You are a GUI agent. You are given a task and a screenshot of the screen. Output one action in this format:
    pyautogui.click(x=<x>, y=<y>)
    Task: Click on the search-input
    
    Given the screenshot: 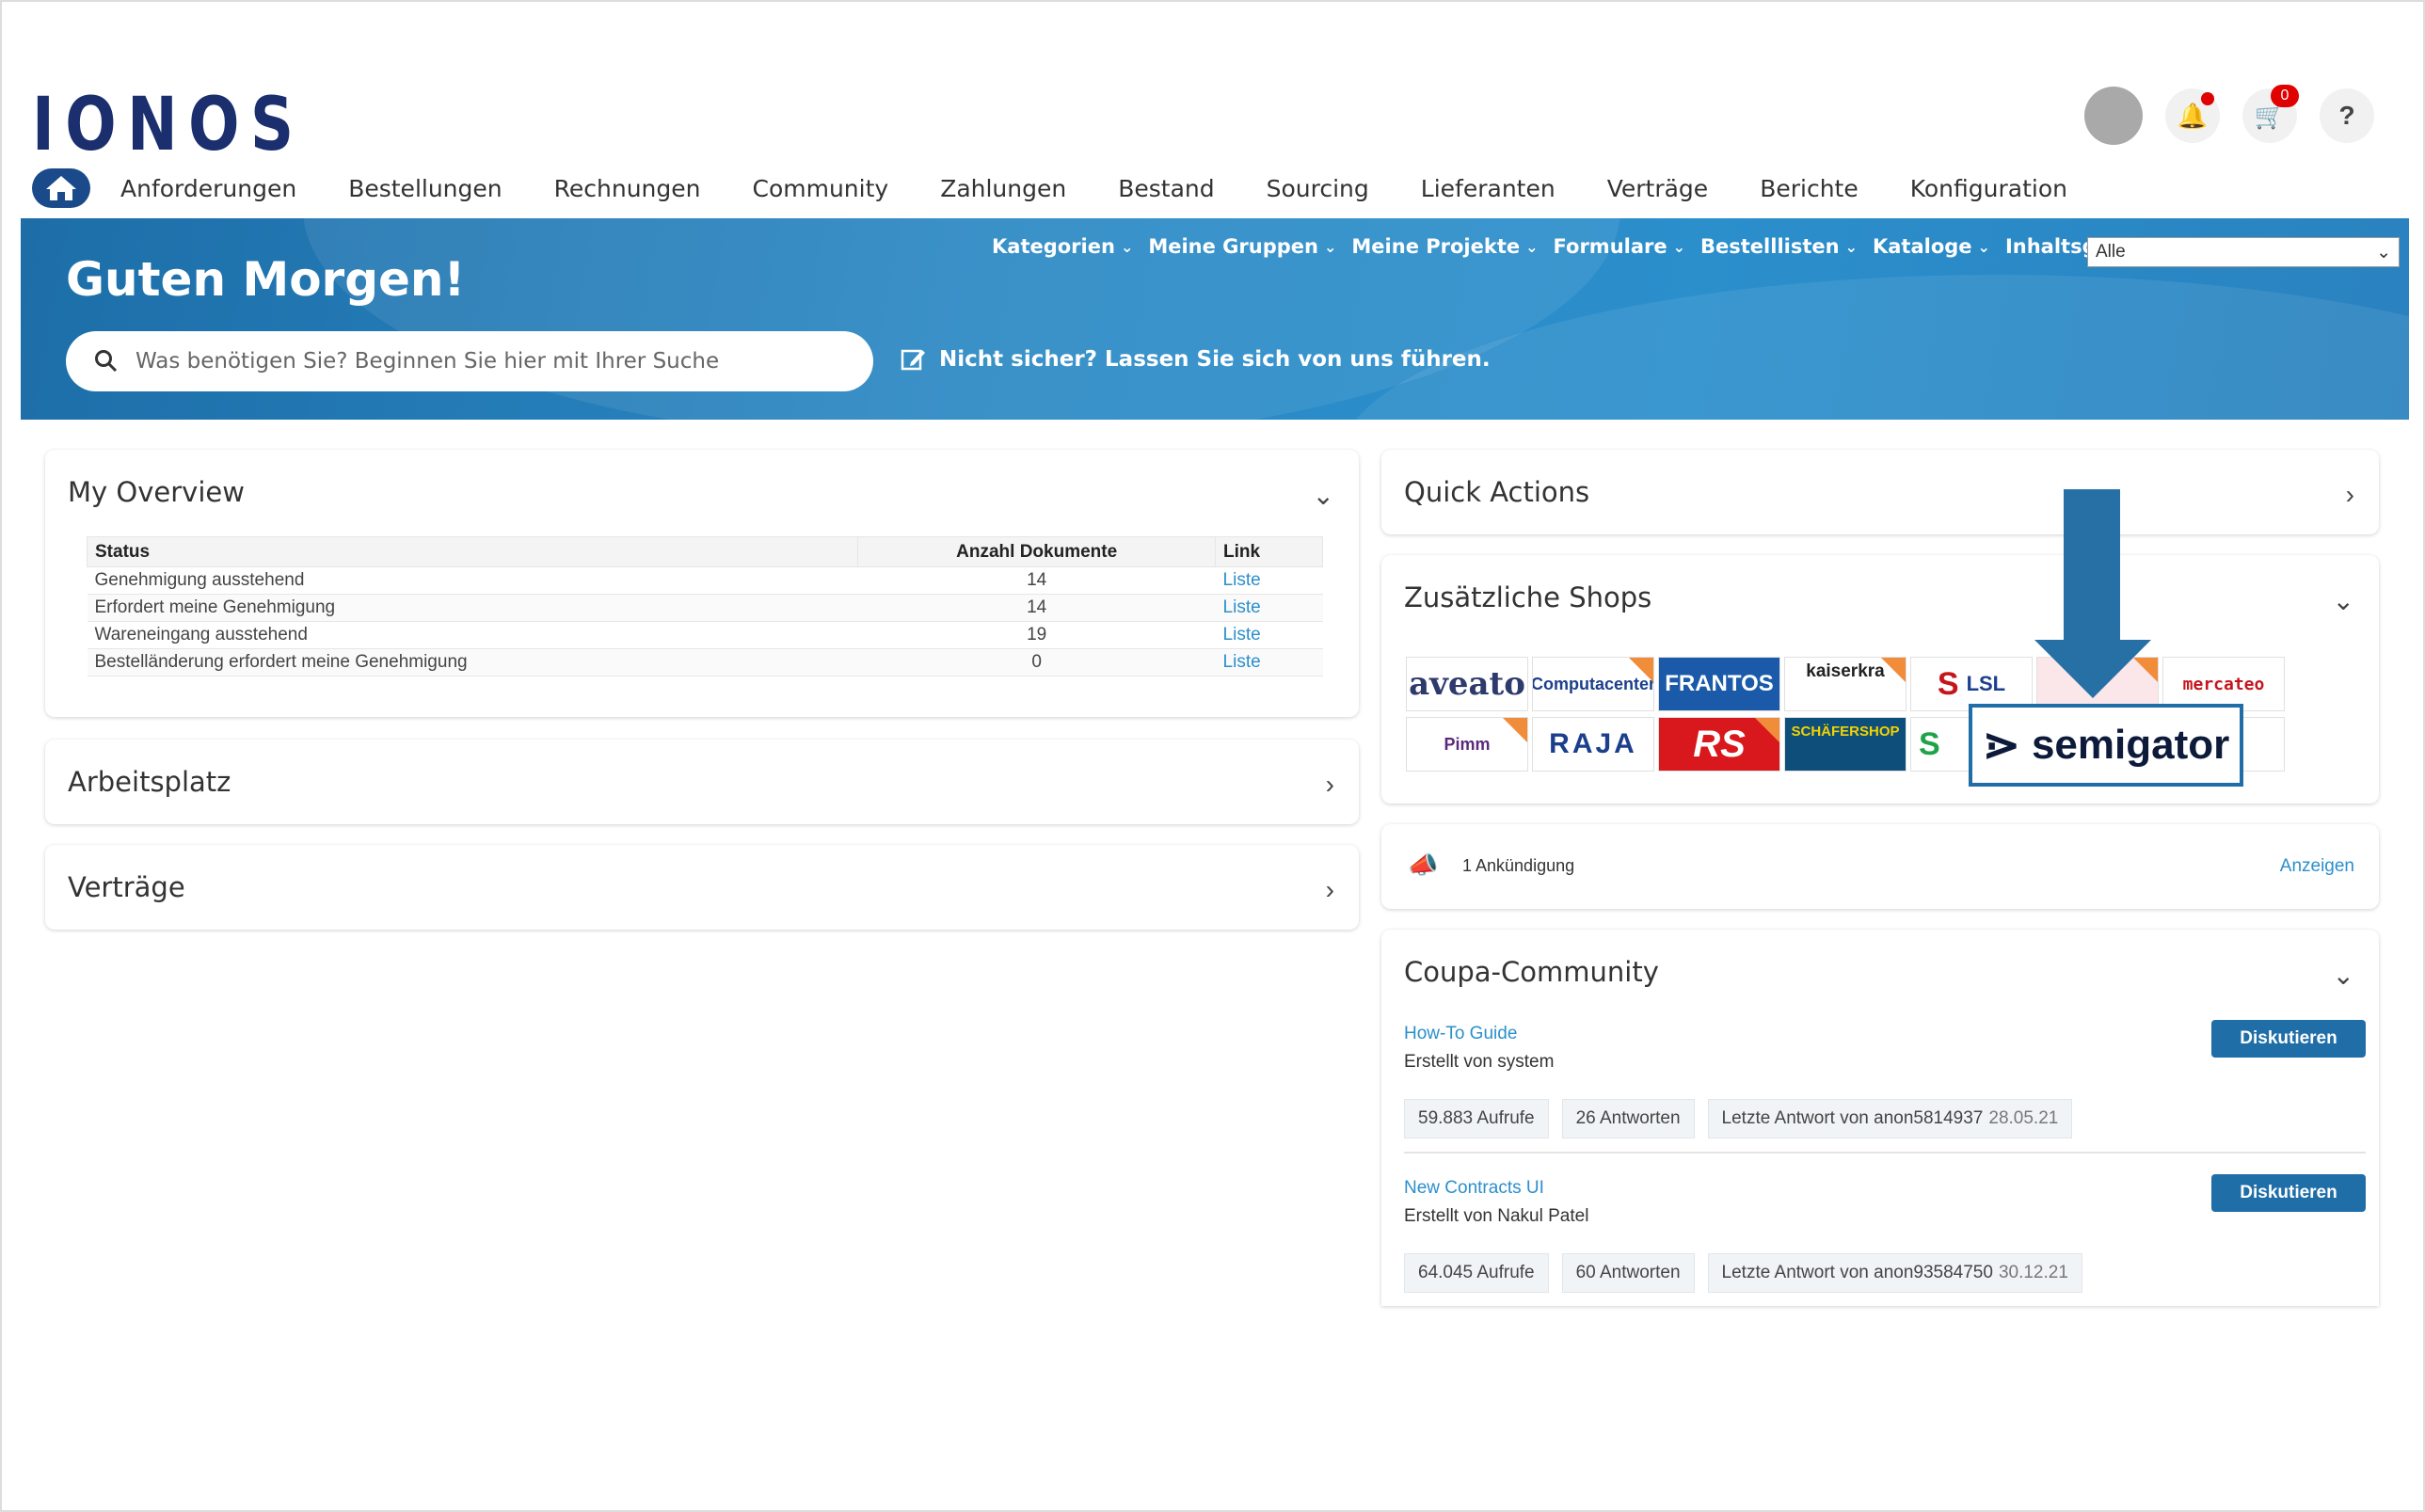 What is the action you would take?
    pyautogui.click(x=465, y=362)
    